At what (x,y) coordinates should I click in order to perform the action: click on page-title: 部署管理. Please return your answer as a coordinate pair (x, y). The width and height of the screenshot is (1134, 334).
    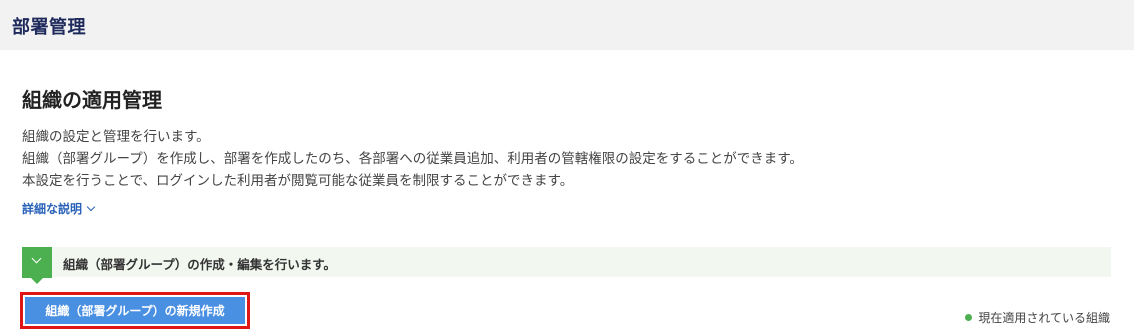
    Looking at the image, I should click on (49, 27).